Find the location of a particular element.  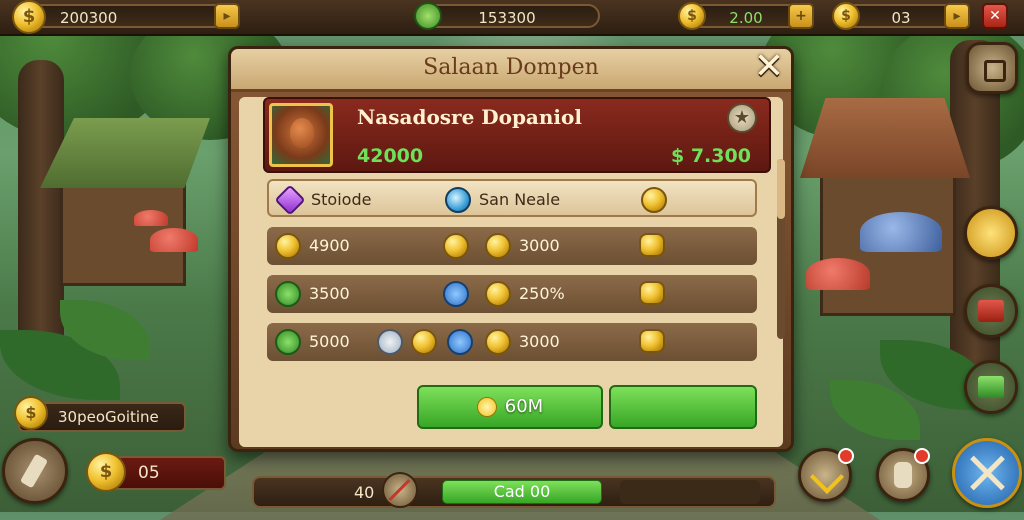

merchant-right-value: $ 7.300 is located at coordinates (711, 156).